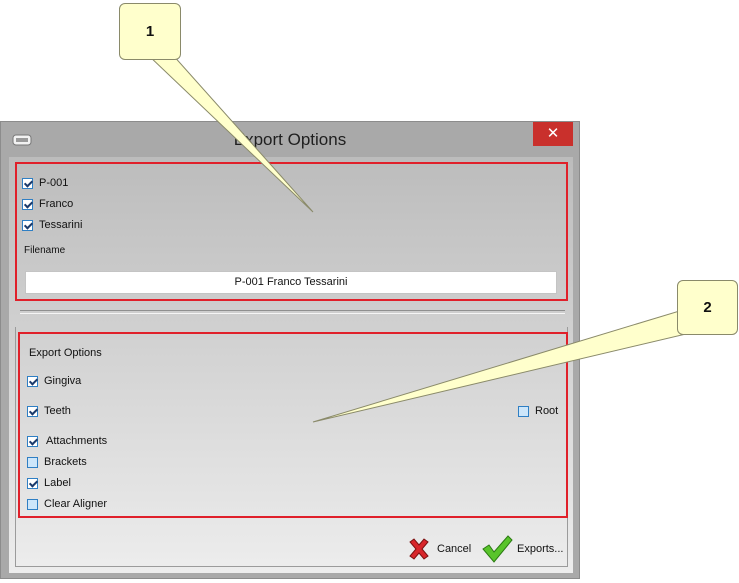 Image resolution: width=739 pixels, height=583 pixels. Describe the element at coordinates (229, 133) in the screenshot. I see `callout-1-pointer` at that location.